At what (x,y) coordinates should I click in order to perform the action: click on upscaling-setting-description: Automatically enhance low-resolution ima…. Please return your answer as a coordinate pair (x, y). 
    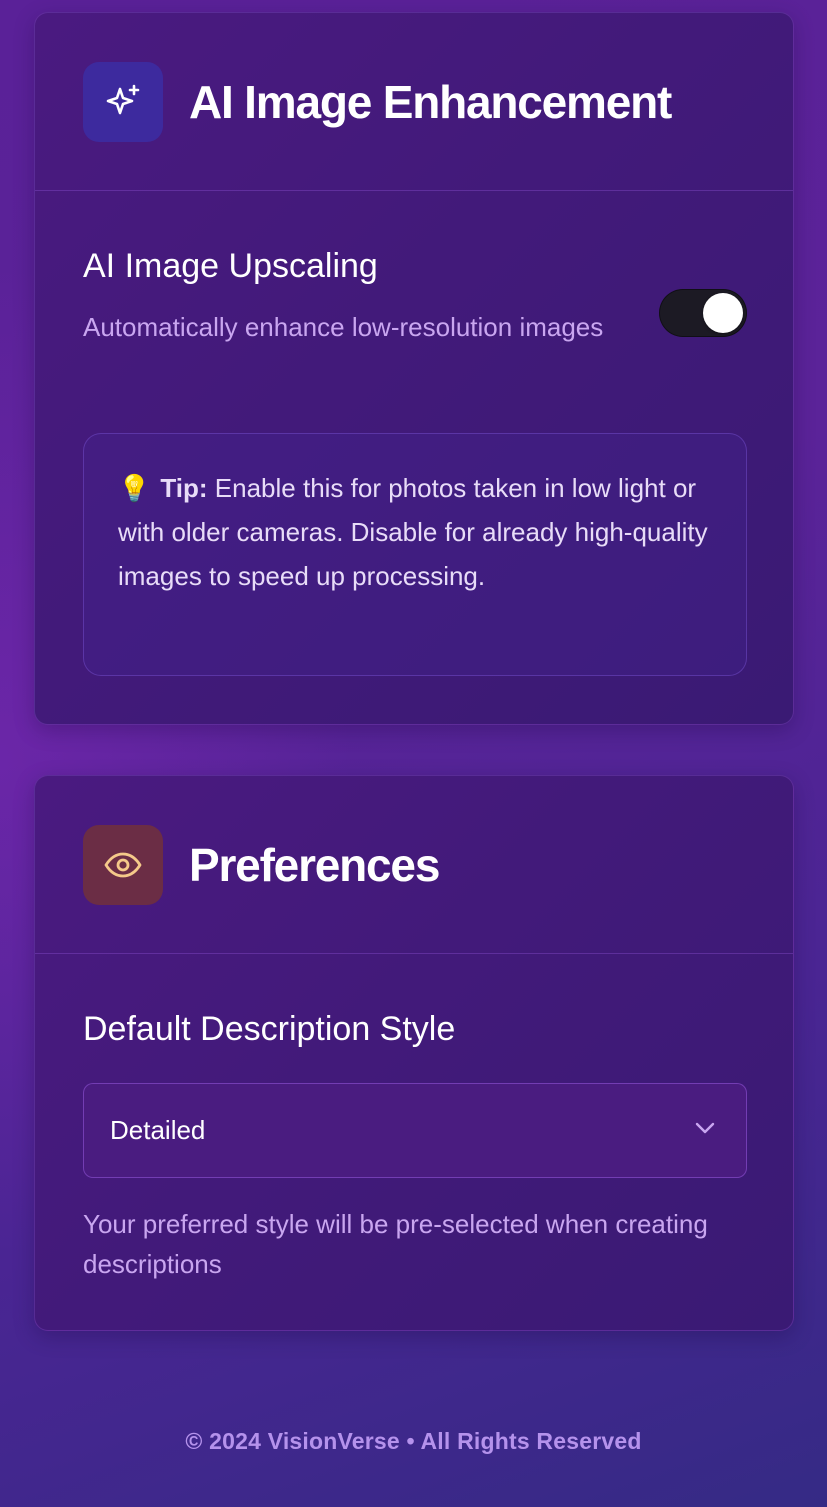
    Looking at the image, I should click on (343, 327).